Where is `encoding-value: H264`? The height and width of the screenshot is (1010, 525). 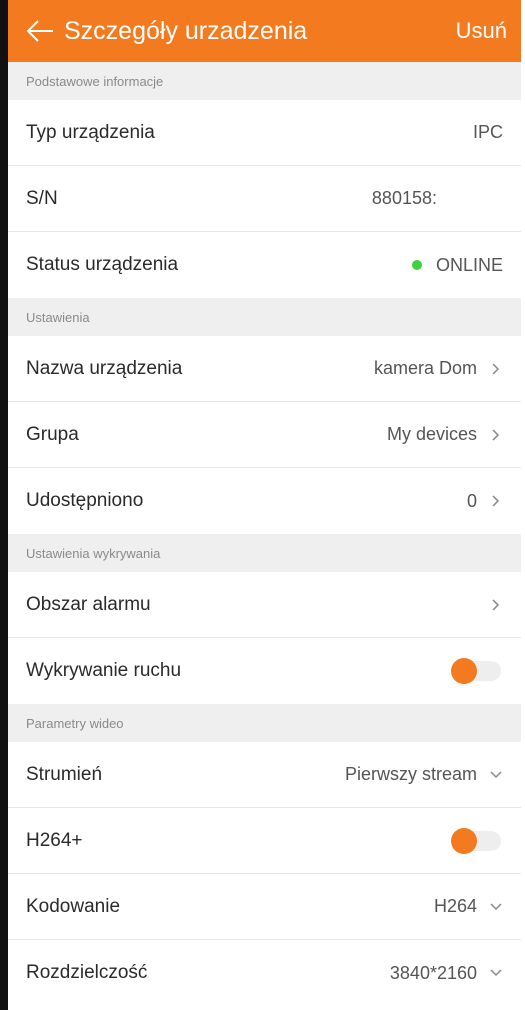
encoding-value: H264 is located at coordinates (455, 906).